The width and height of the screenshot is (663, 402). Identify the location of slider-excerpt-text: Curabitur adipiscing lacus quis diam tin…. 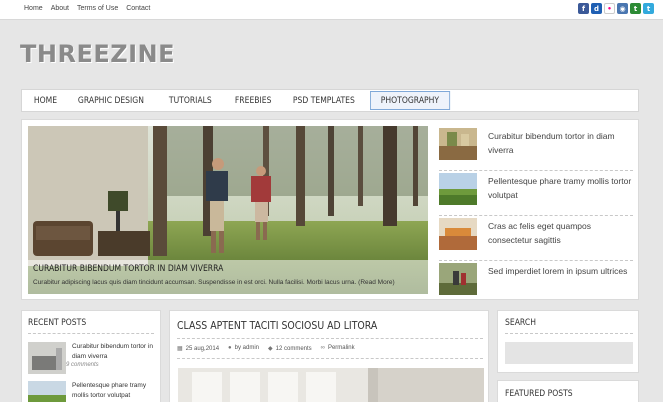
(195, 282).